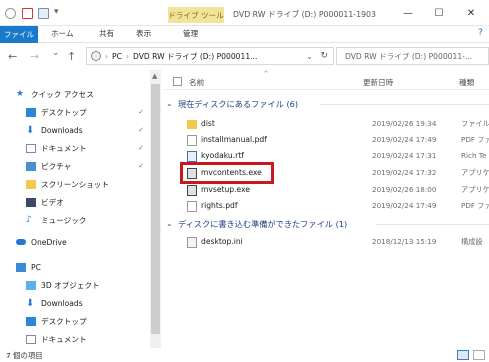  Describe the element at coordinates (190, 33) in the screenshot. I see `tab-manage: 管理` at that location.